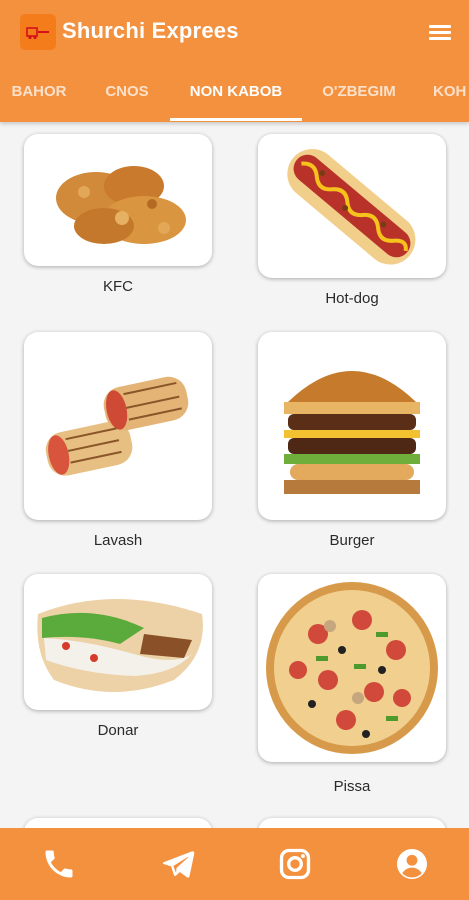 The height and width of the screenshot is (900, 469). Describe the element at coordinates (352, 786) in the screenshot. I see `product-name-pissa: Pissa` at that location.